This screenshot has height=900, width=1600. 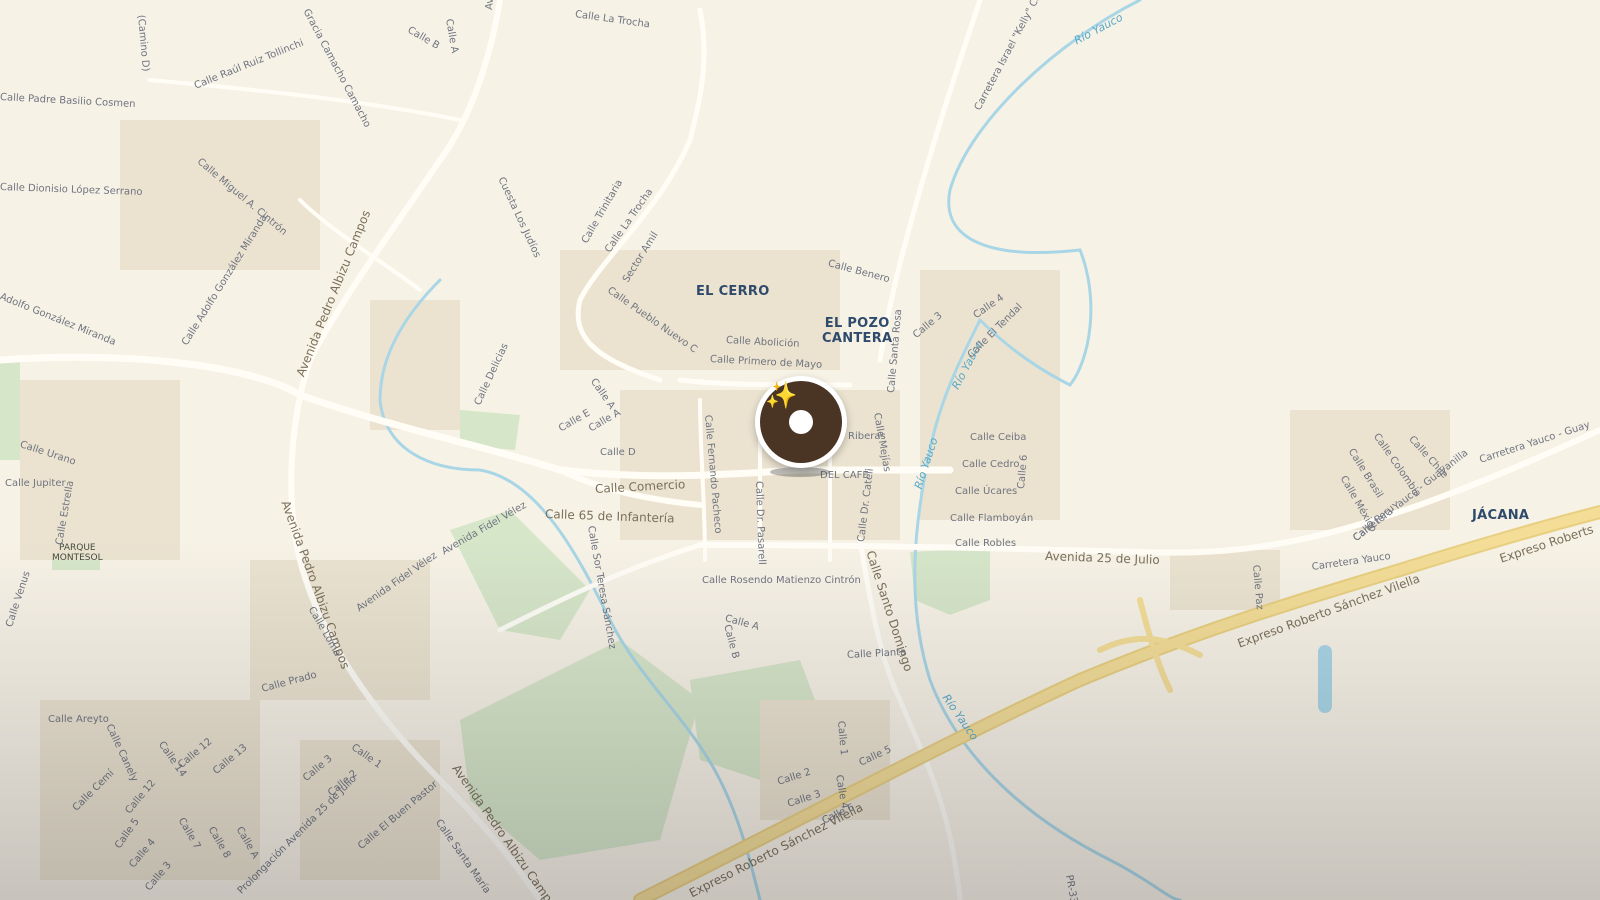 What do you see at coordinates (992, 518) in the screenshot?
I see `street-label: Calle Flamboyán` at bounding box center [992, 518].